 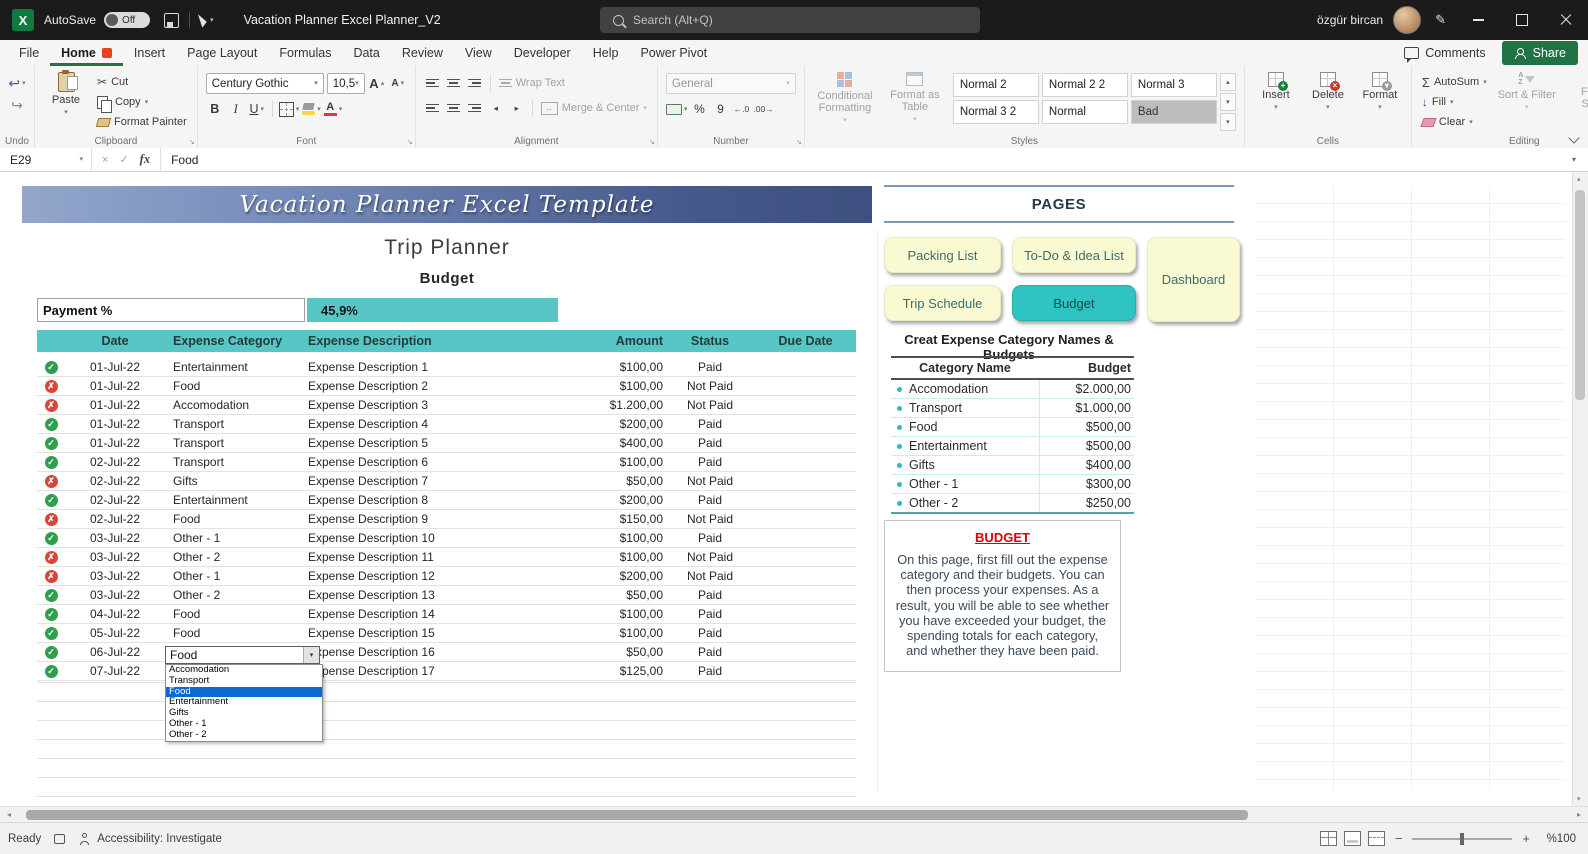 What do you see at coordinates (611, 595) in the screenshot?
I see `cell-amount: $50,00` at bounding box center [611, 595].